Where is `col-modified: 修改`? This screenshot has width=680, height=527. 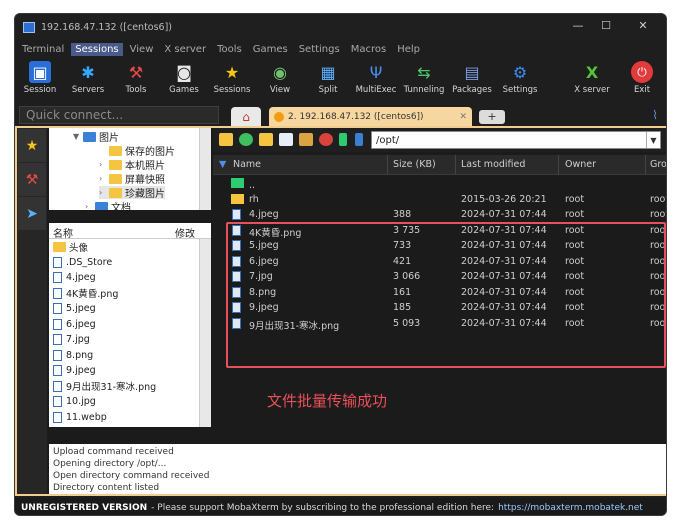
col-modified: 修改 is located at coordinates (185, 232).